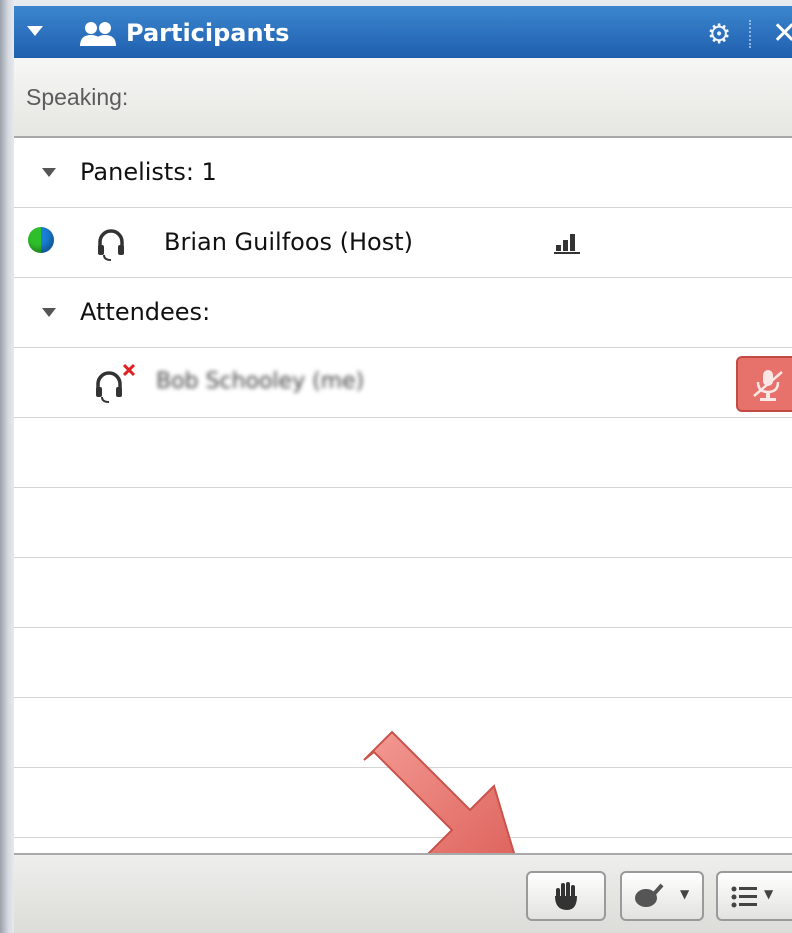  What do you see at coordinates (403, 98) in the screenshot?
I see `speaking-bar: Speaking:` at bounding box center [403, 98].